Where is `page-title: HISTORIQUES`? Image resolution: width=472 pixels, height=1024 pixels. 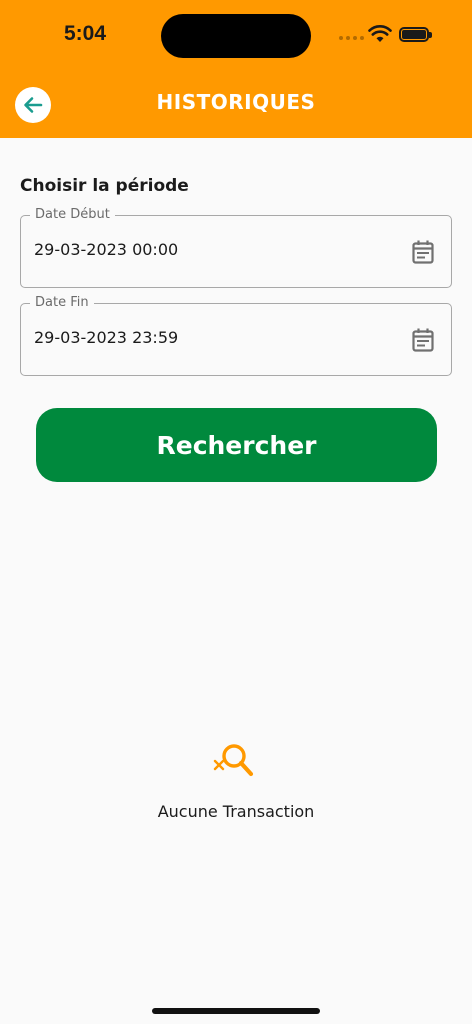
page-title: HISTORIQUES is located at coordinates (236, 102).